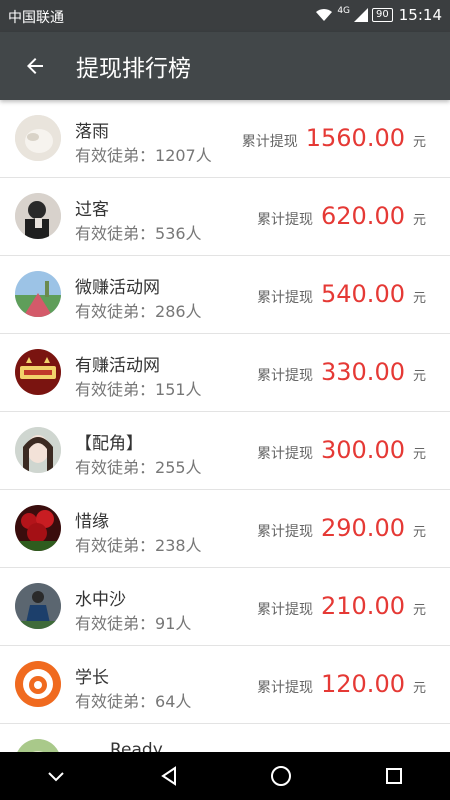  Describe the element at coordinates (225, 373) in the screenshot. I see `list-item: 有赚活动网 有效徒弟：151人 累计提现 330.00 元` at that location.